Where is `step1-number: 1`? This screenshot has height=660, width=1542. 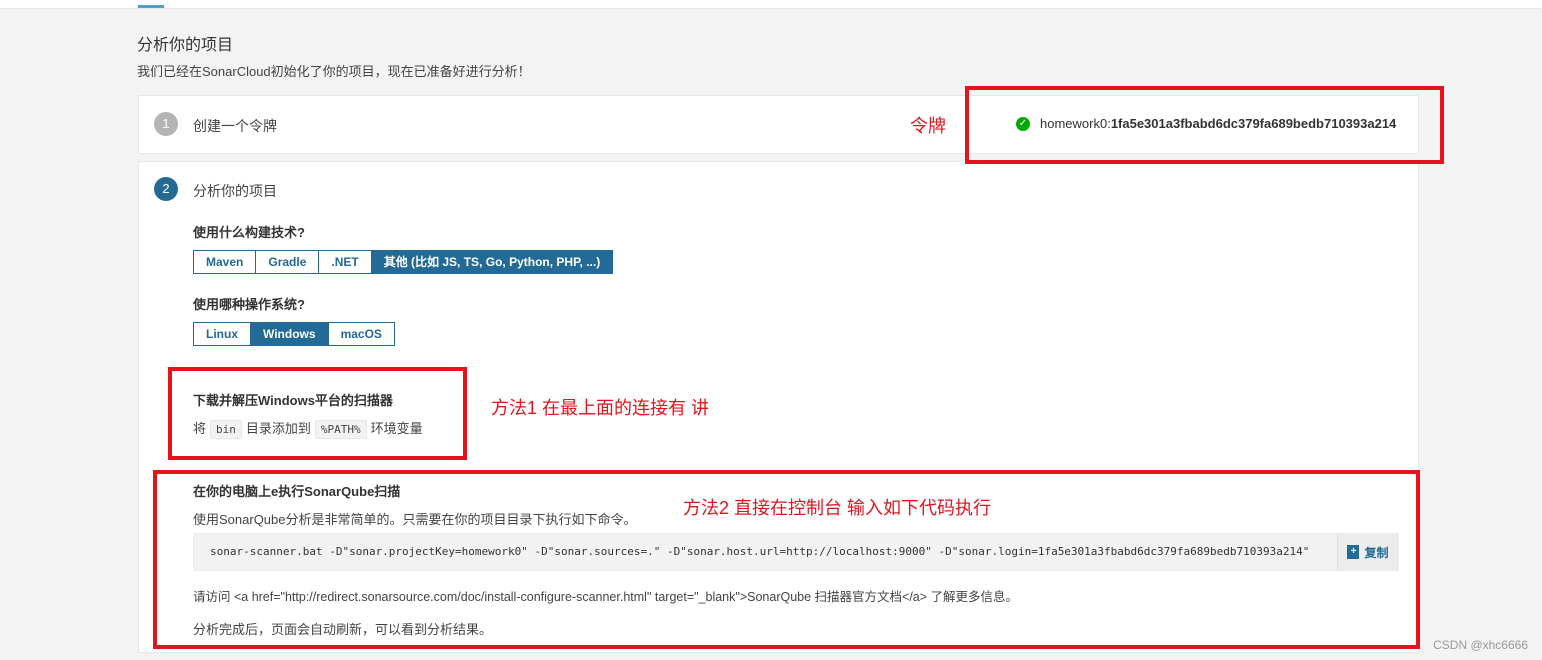 step1-number: 1 is located at coordinates (166, 124).